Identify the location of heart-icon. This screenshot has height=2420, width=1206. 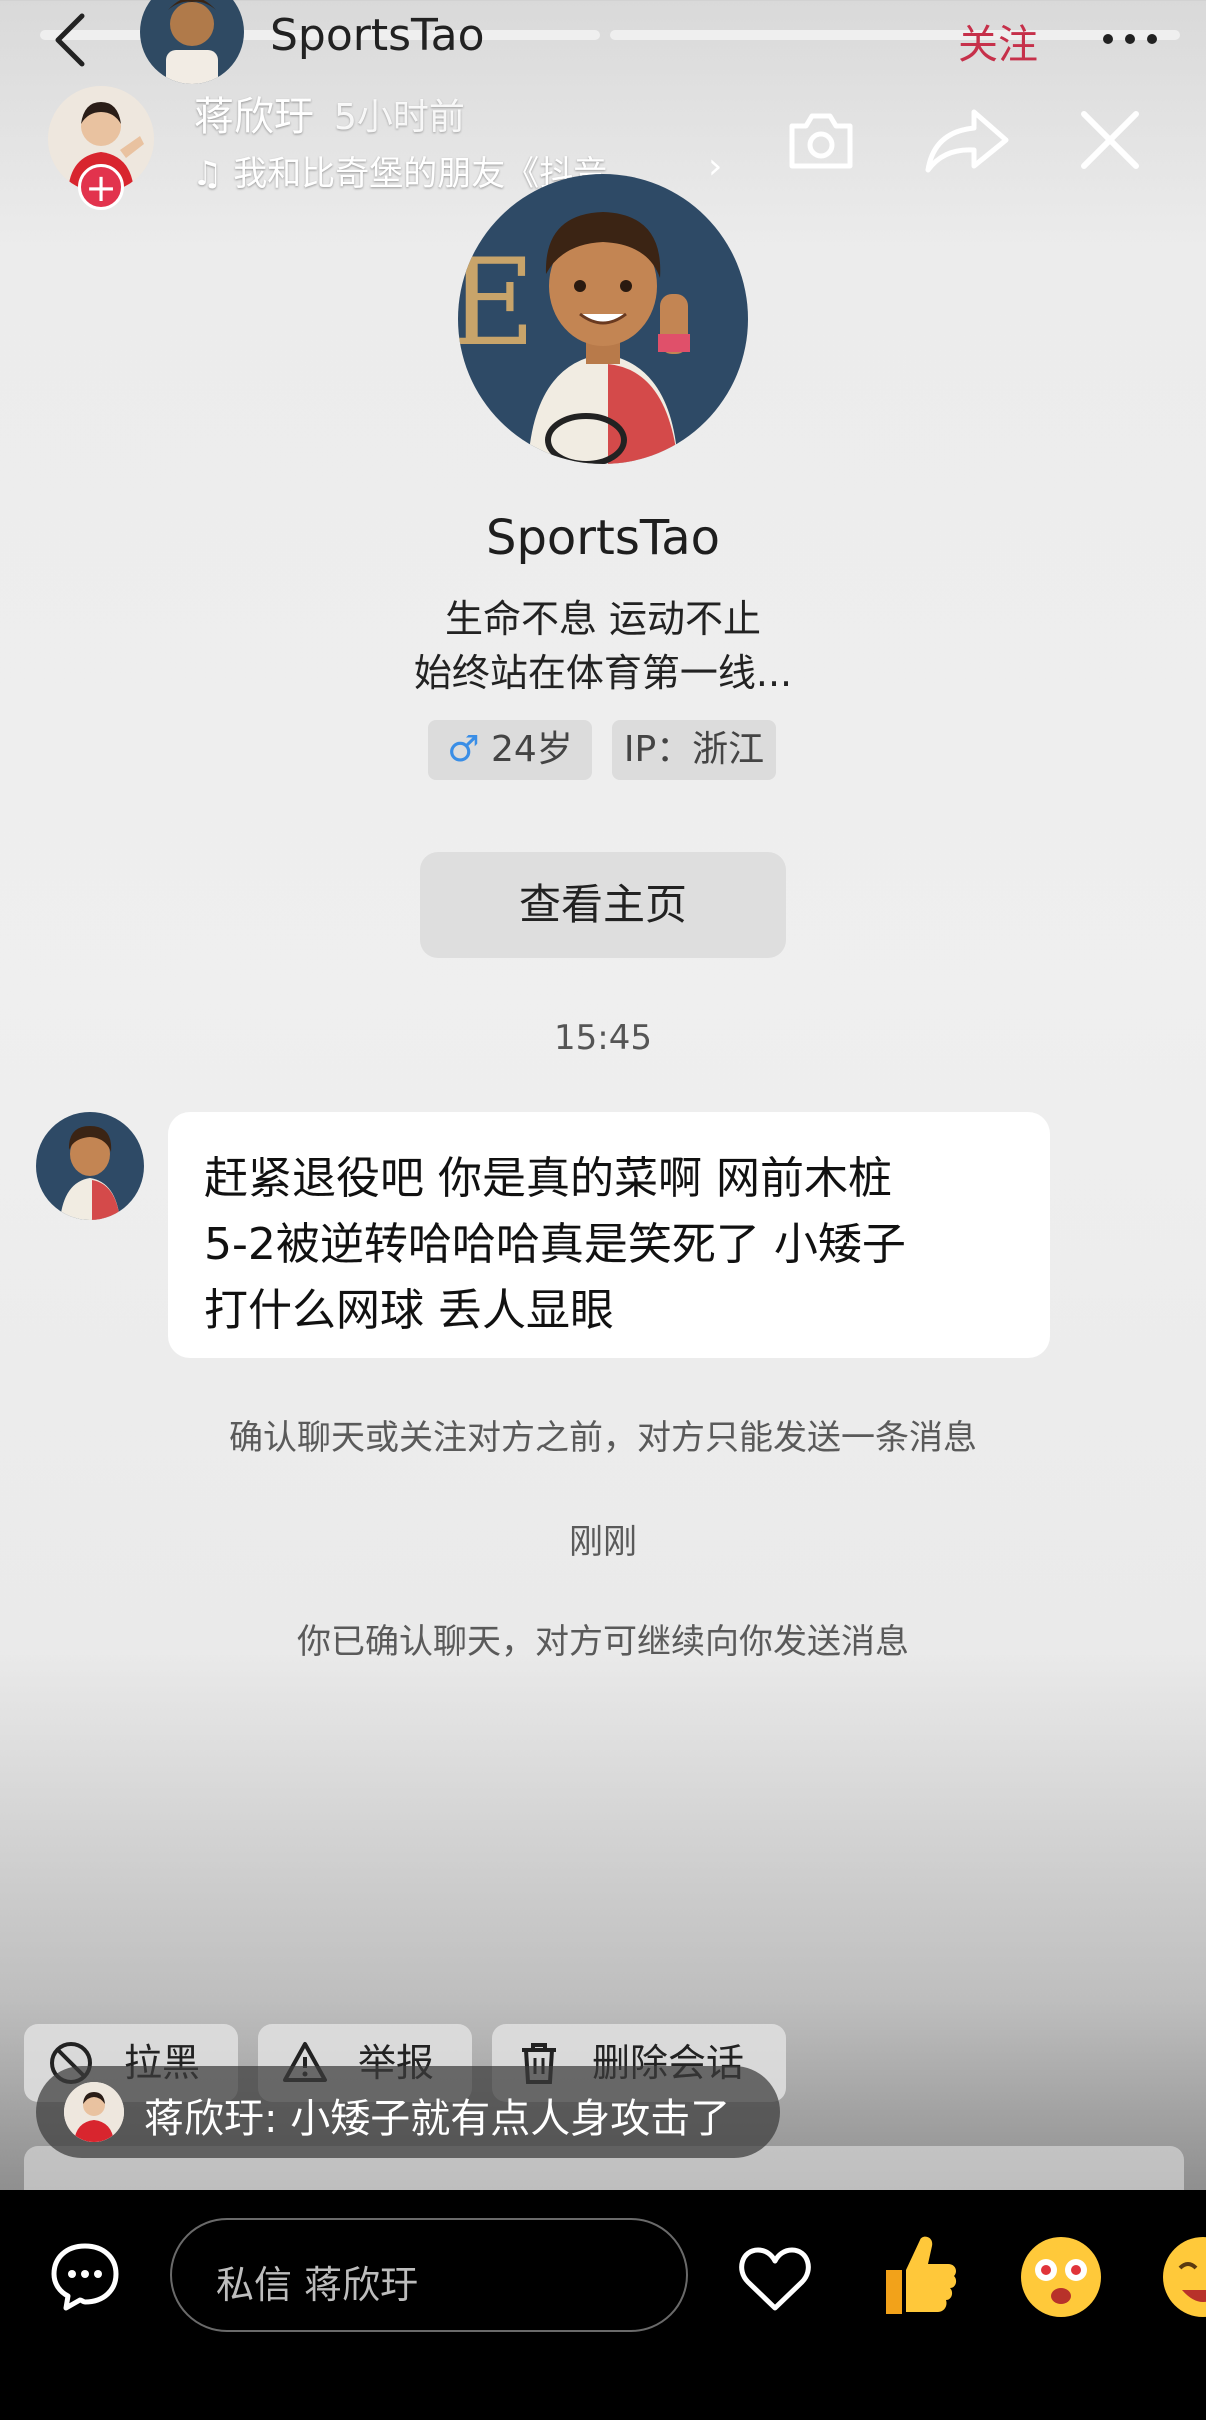
(775, 2279).